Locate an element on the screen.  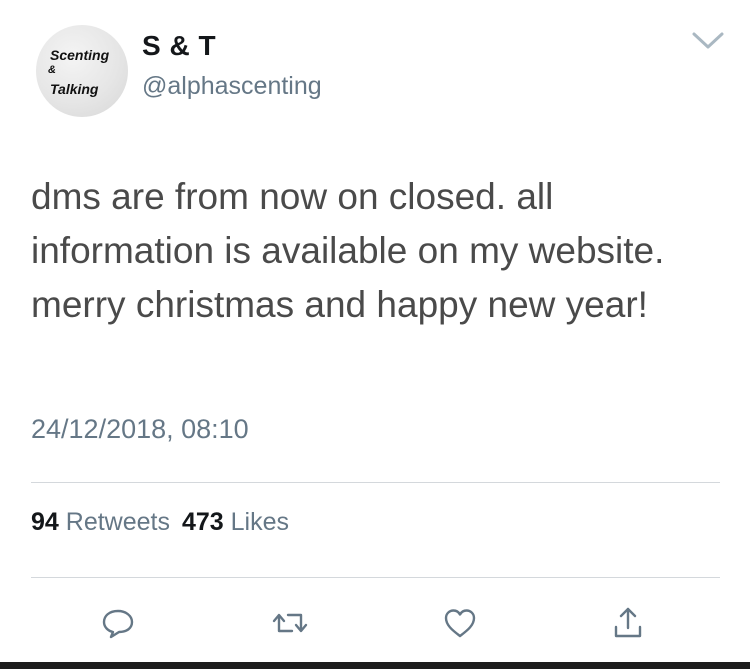
heart-icon is located at coordinates (460, 623).